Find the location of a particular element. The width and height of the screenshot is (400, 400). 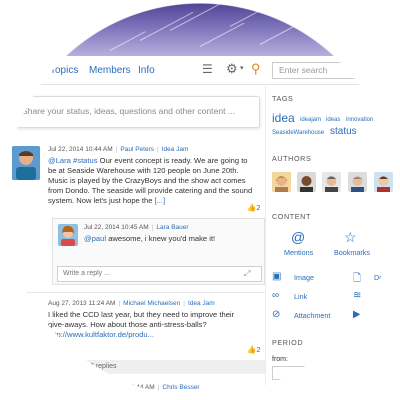

reply-meta: Jul 22, 2014 10:45 AM | Lara Bauer is located at coordinates (136, 227).